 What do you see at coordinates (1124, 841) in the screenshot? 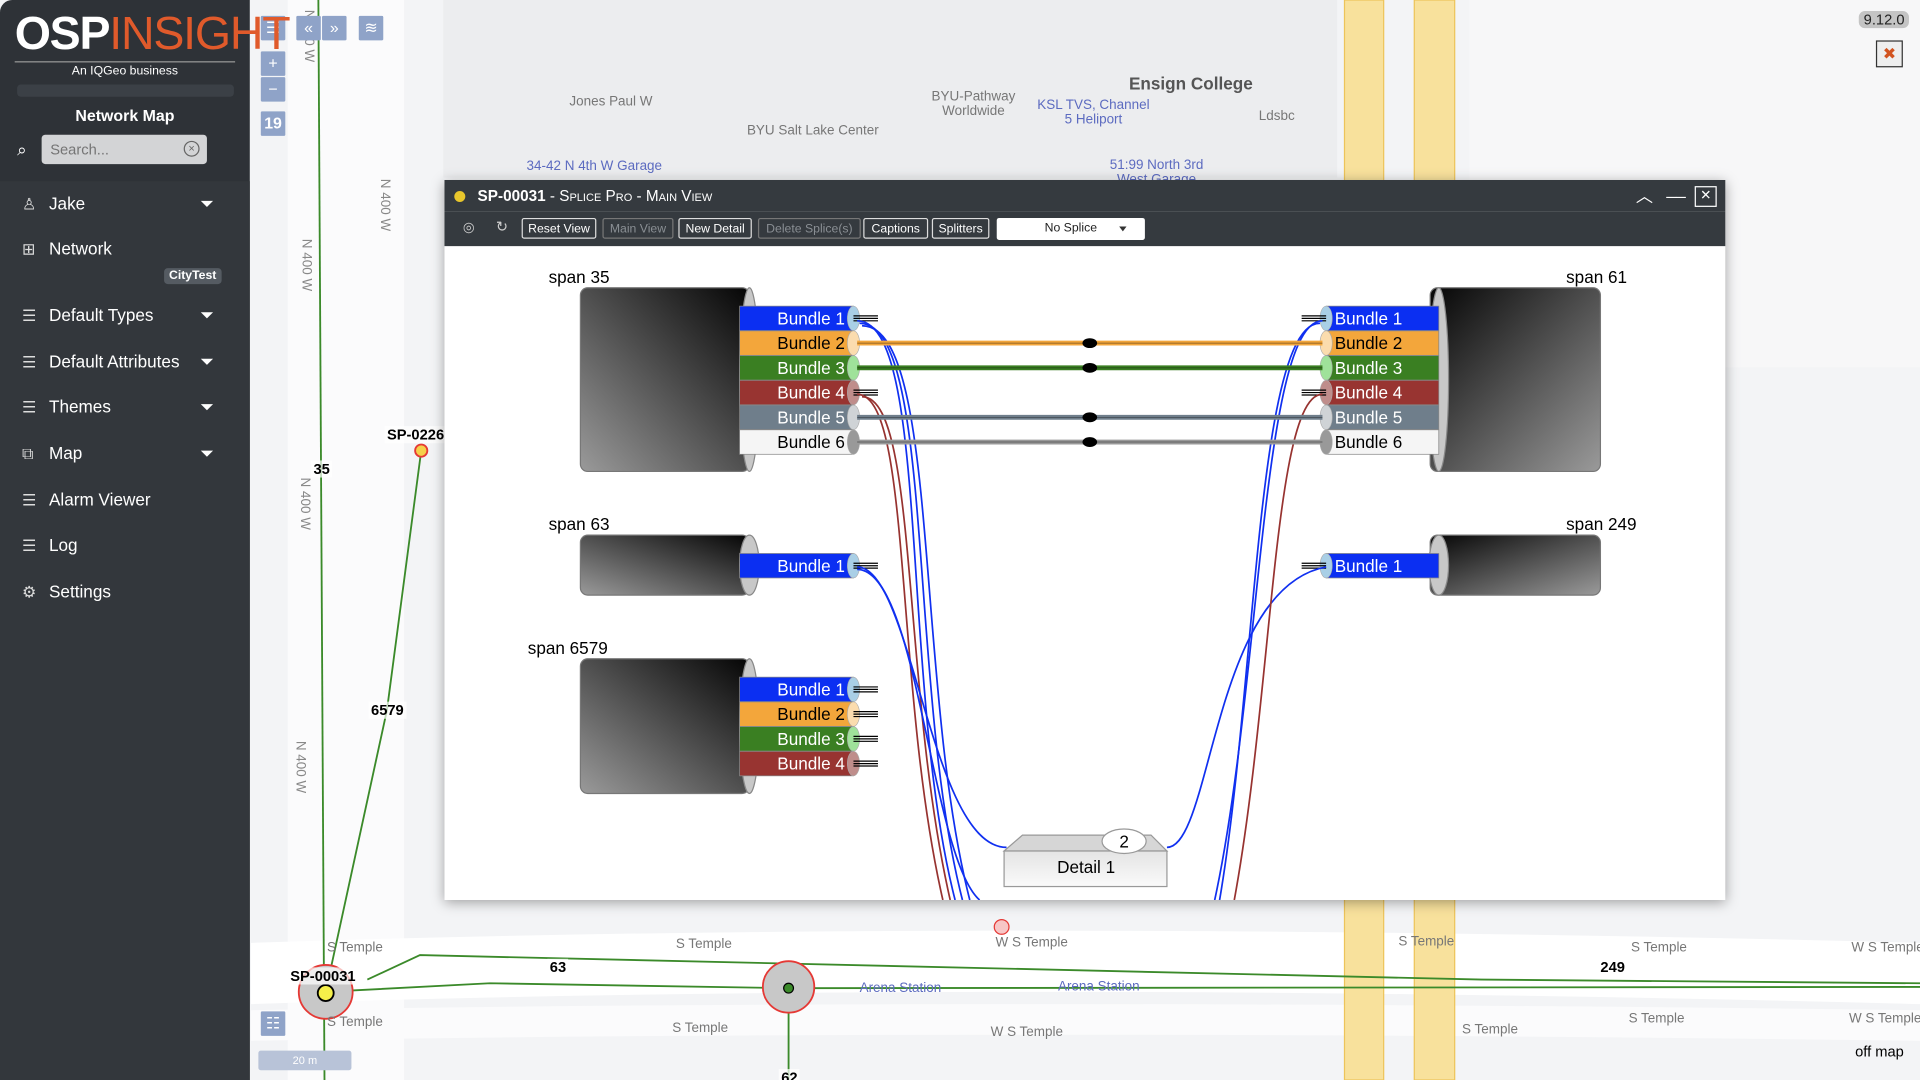
I see `detail-count: 2` at bounding box center [1124, 841].